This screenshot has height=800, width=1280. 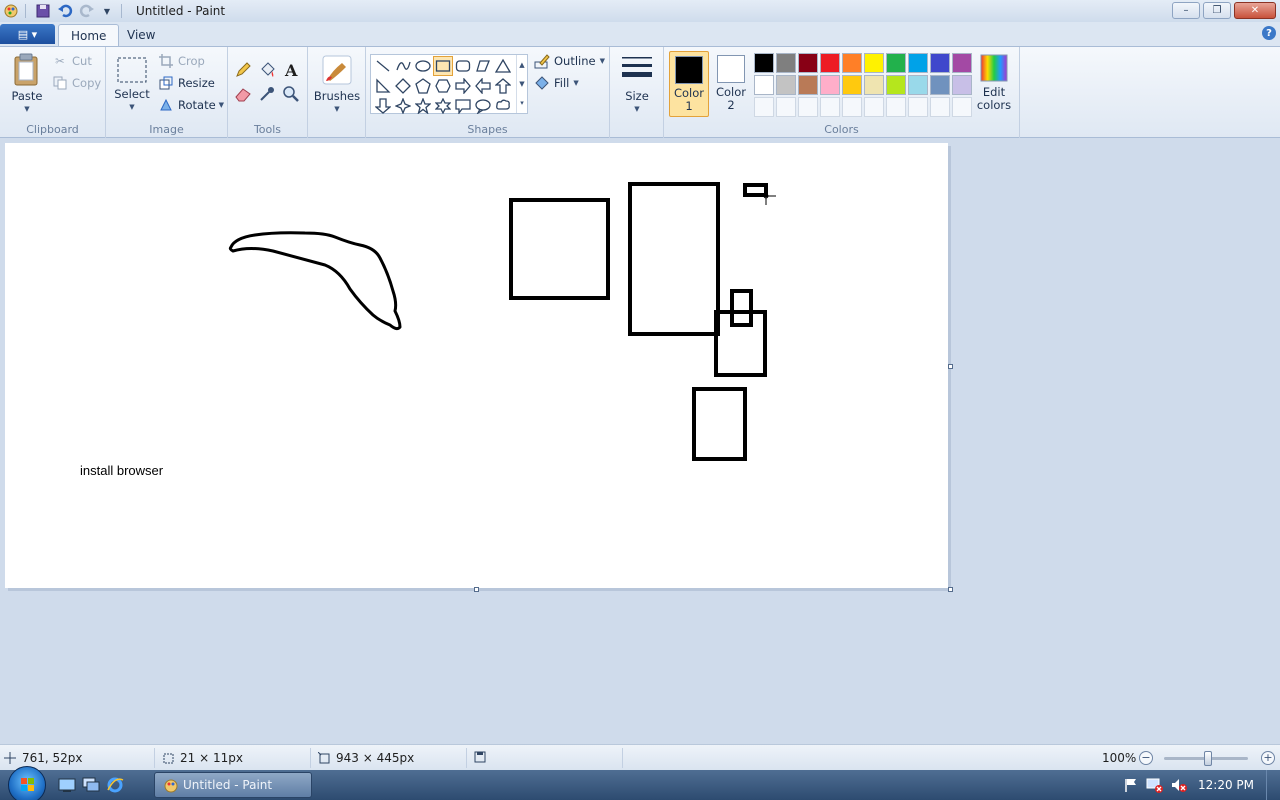 I want to click on zoom-slider-thumb, so click(x=1208, y=758).